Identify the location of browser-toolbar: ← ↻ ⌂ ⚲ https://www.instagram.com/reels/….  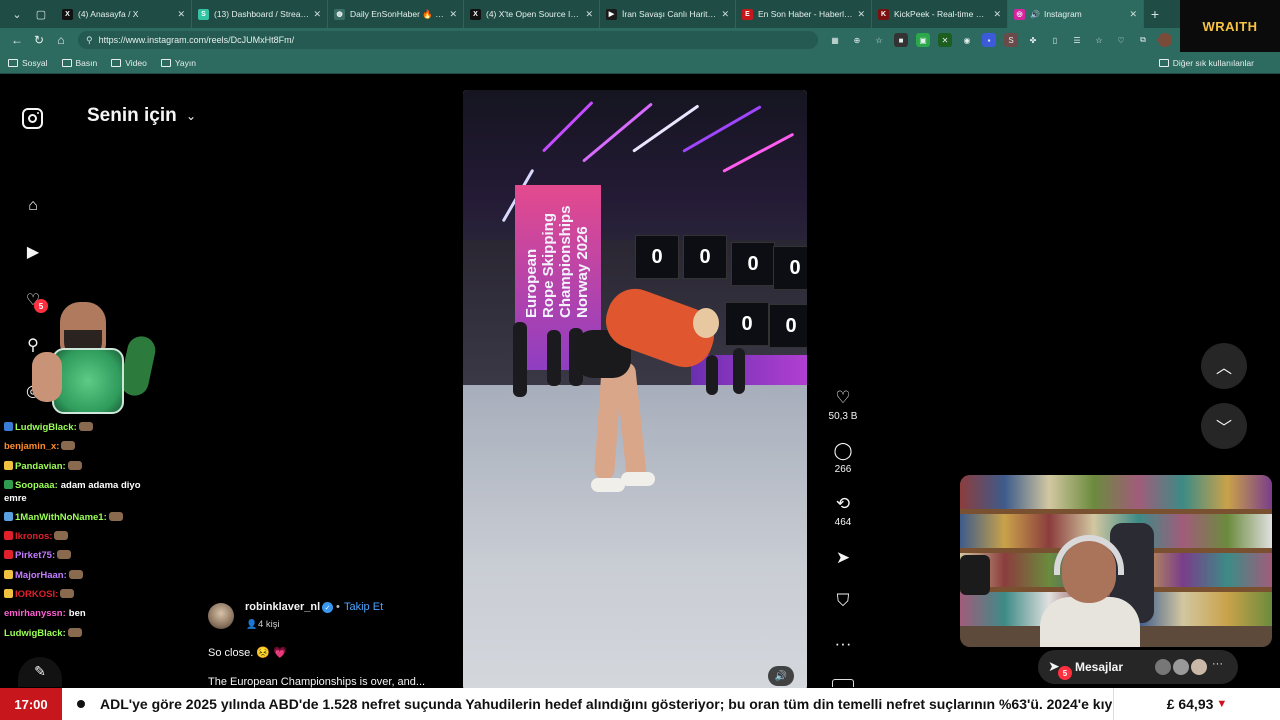
(640, 40).